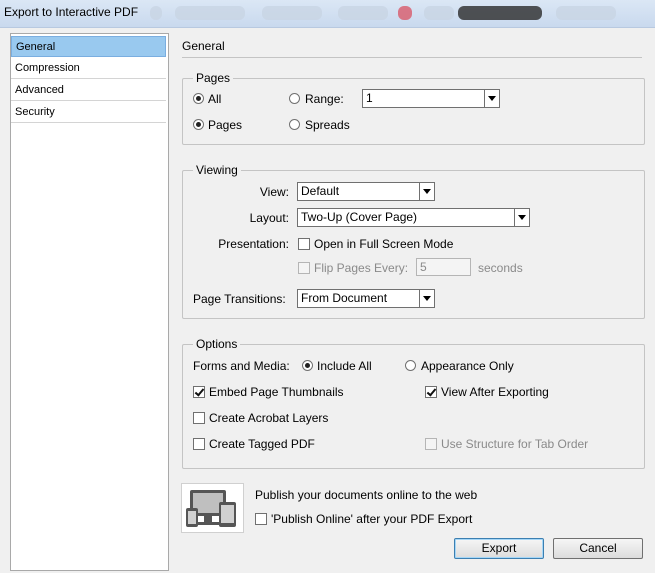 This screenshot has height=573, width=655. I want to click on publish-devices-icon, so click(212, 508).